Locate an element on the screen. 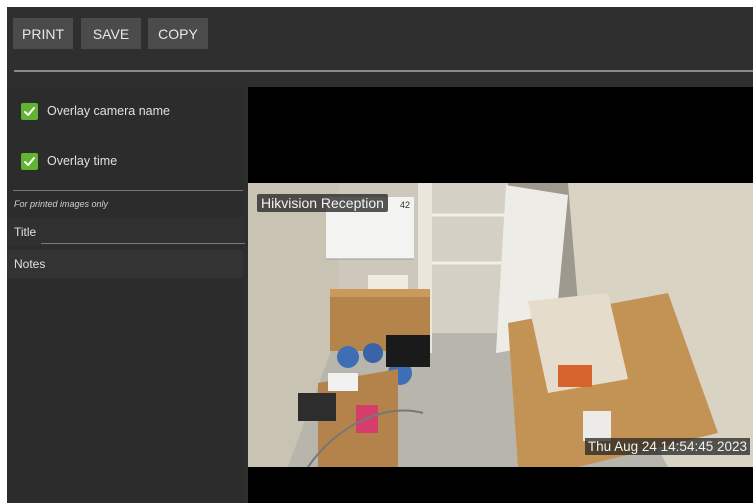 This screenshot has width=753, height=503. notes-field: Notes is located at coordinates (125, 264).